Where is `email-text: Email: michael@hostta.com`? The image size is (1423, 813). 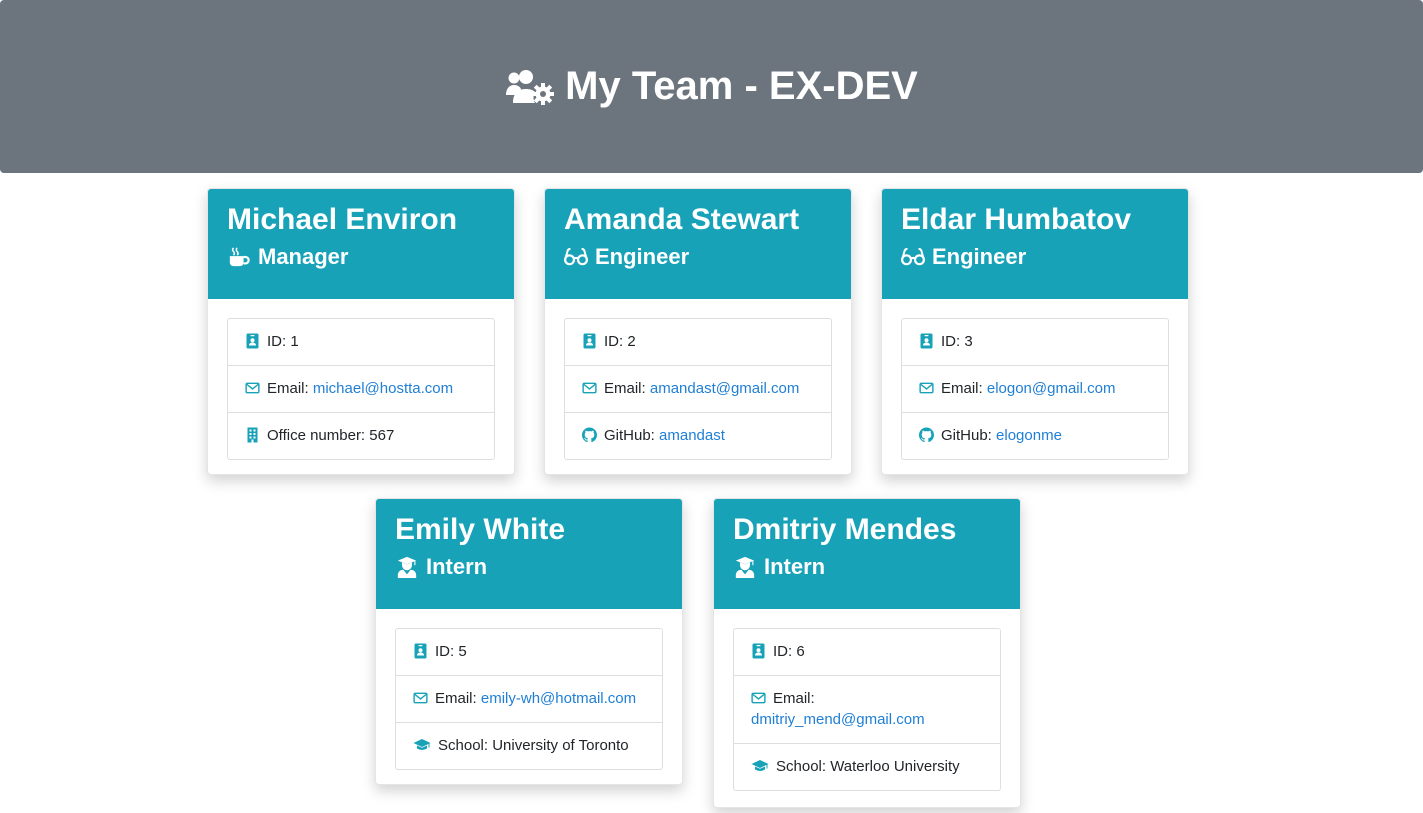 email-text: Email: michael@hostta.com is located at coordinates (360, 388).